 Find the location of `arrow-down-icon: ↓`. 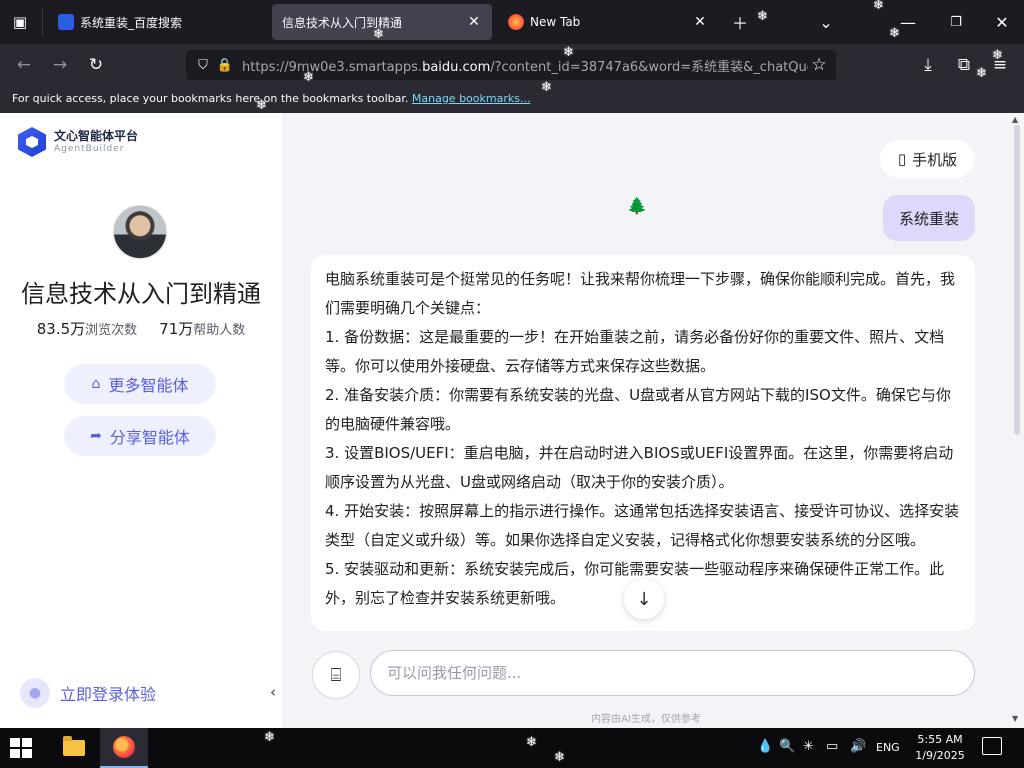

arrow-down-icon: ↓ is located at coordinates (644, 599).